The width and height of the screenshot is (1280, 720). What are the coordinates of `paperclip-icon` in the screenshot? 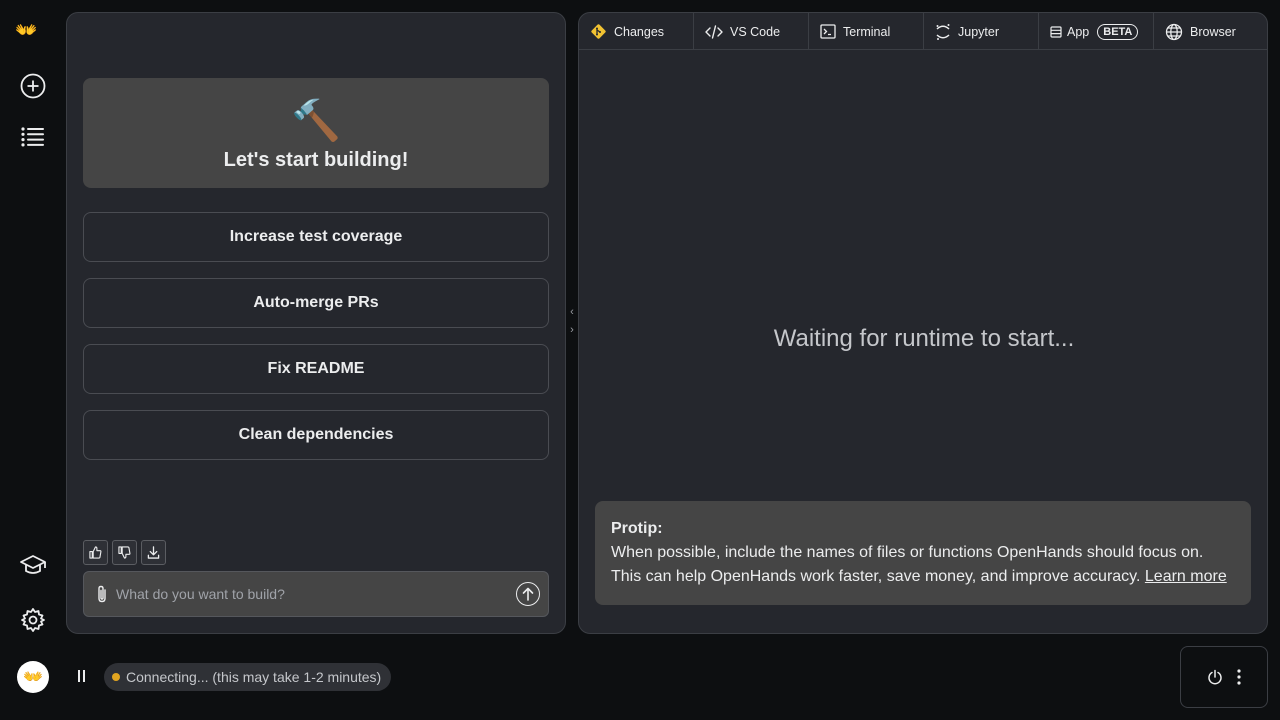 It's located at (102, 594).